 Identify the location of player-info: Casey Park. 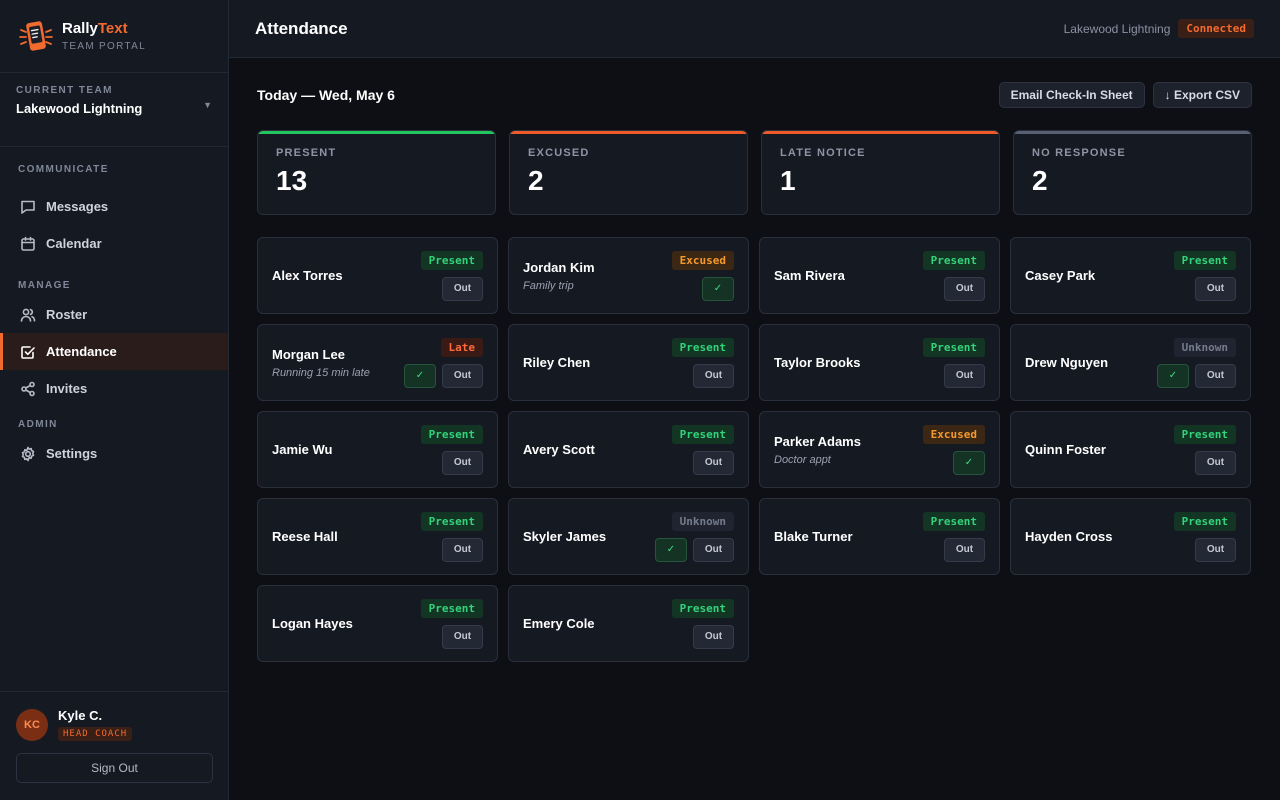
(1060, 275).